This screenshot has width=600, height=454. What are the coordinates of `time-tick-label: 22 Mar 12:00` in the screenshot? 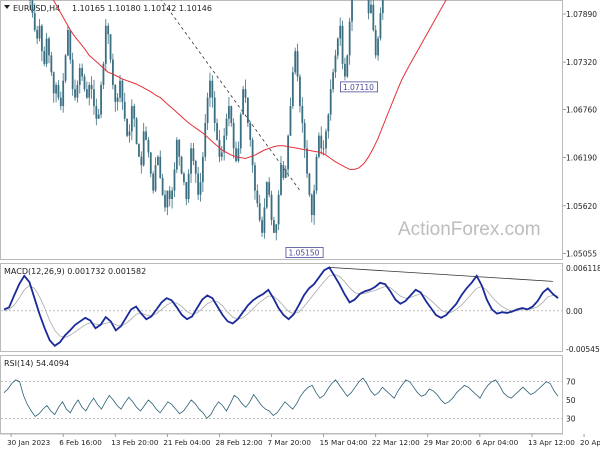 It's located at (396, 442).